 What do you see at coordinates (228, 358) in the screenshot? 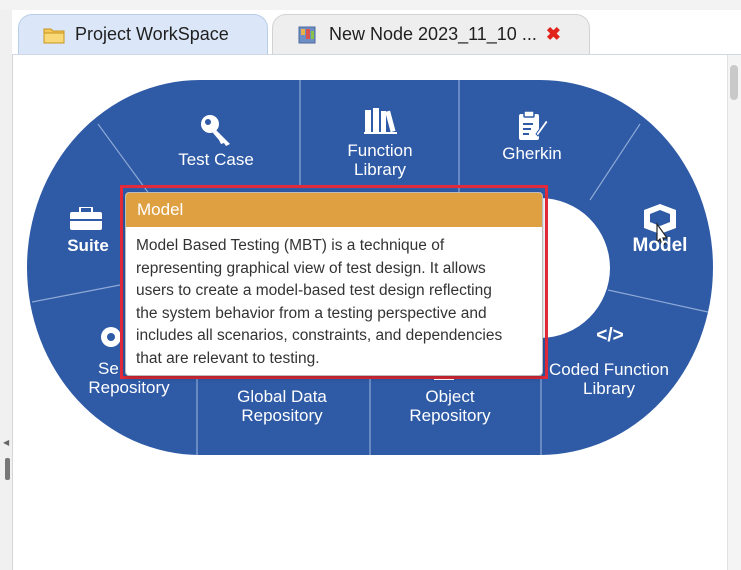
I see `tooltip-line: that are relevant to testing.` at bounding box center [228, 358].